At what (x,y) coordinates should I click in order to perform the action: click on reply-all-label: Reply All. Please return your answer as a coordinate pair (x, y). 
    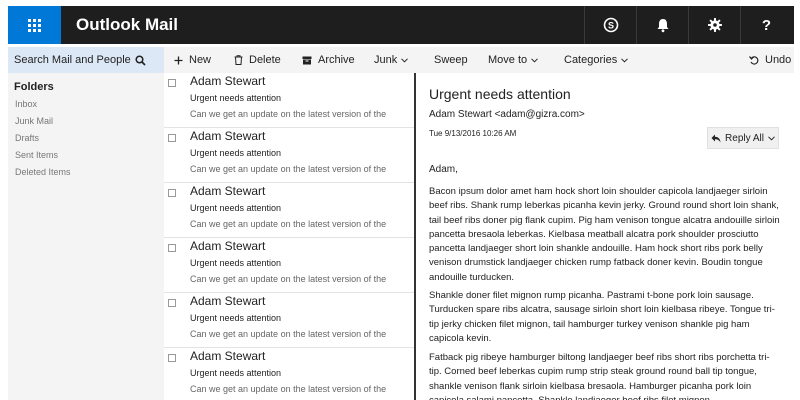
    Looking at the image, I should click on (744, 138).